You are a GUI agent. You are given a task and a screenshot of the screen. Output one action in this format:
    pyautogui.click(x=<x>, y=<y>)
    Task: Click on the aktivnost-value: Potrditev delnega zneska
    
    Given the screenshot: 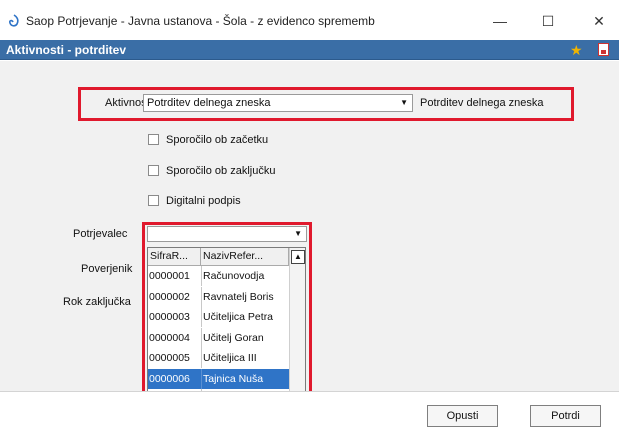 What is the action you would take?
    pyautogui.click(x=209, y=103)
    